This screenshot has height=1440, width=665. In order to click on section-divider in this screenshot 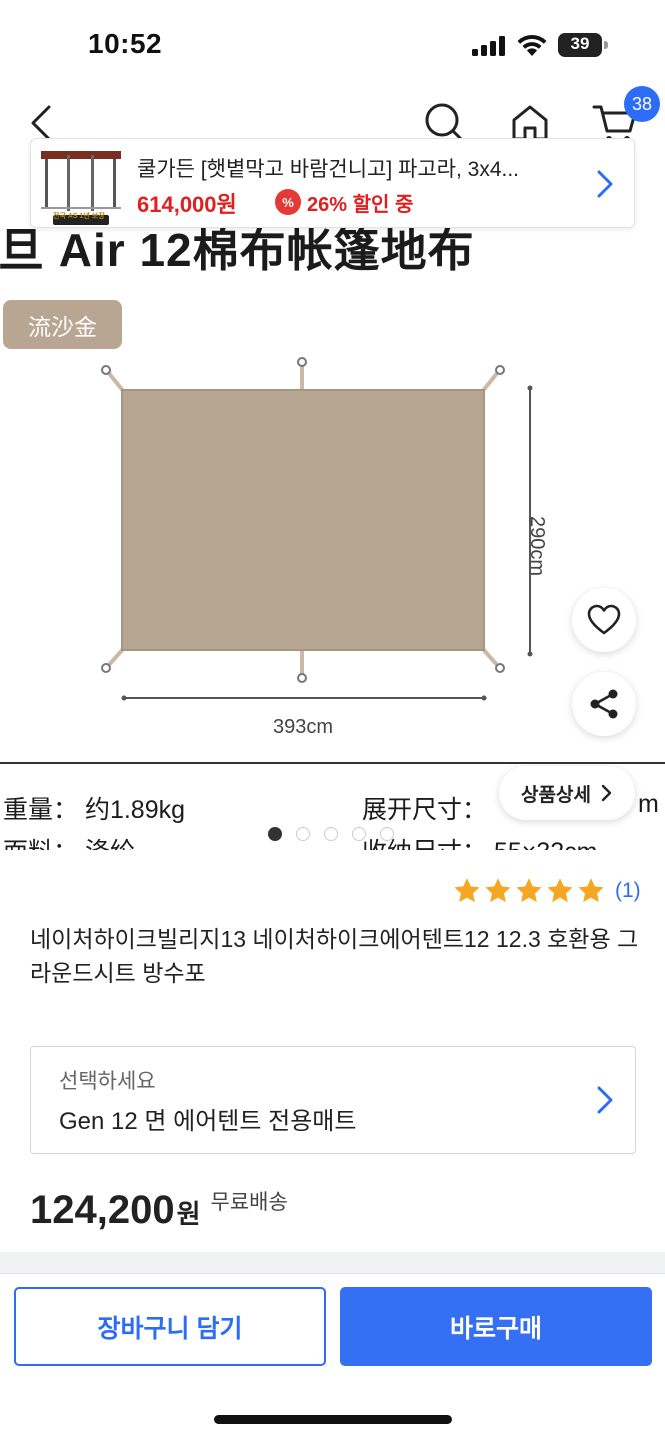, I will do `click(332, 1263)`.